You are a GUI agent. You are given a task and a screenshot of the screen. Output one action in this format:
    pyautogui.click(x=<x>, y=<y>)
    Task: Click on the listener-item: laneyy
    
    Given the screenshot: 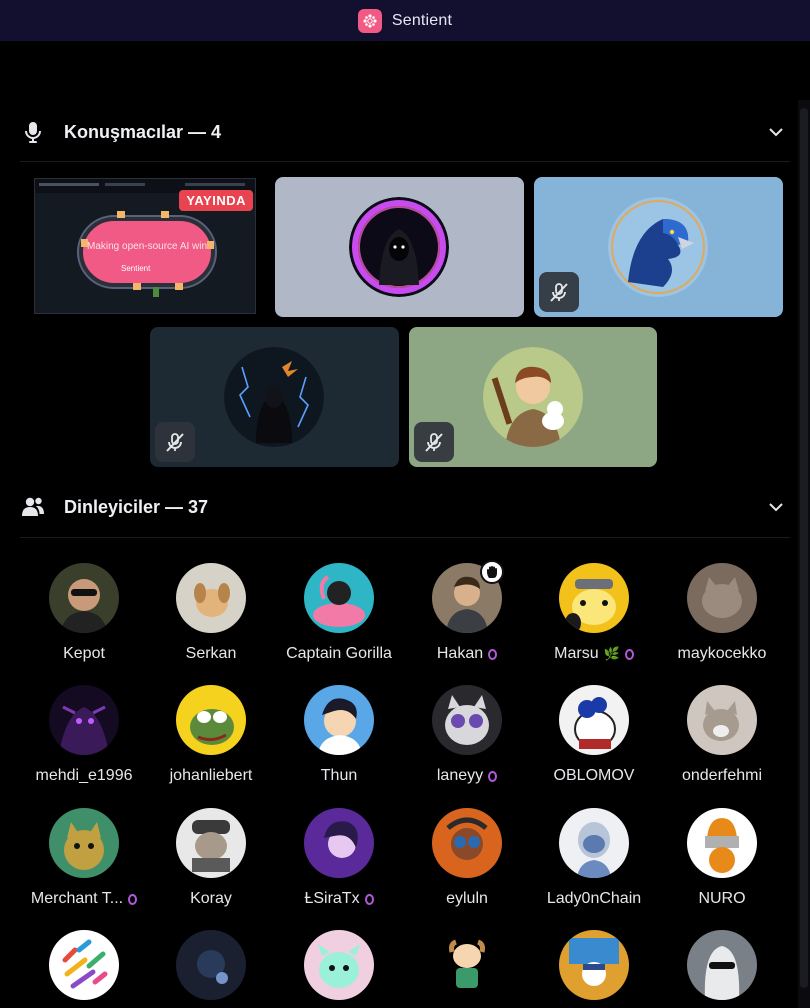 What is the action you would take?
    pyautogui.click(x=467, y=740)
    